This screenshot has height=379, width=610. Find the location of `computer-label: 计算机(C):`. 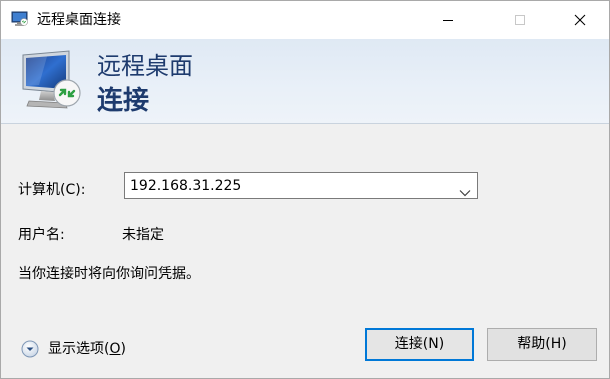

computer-label: 计算机(C): is located at coordinates (52, 190).